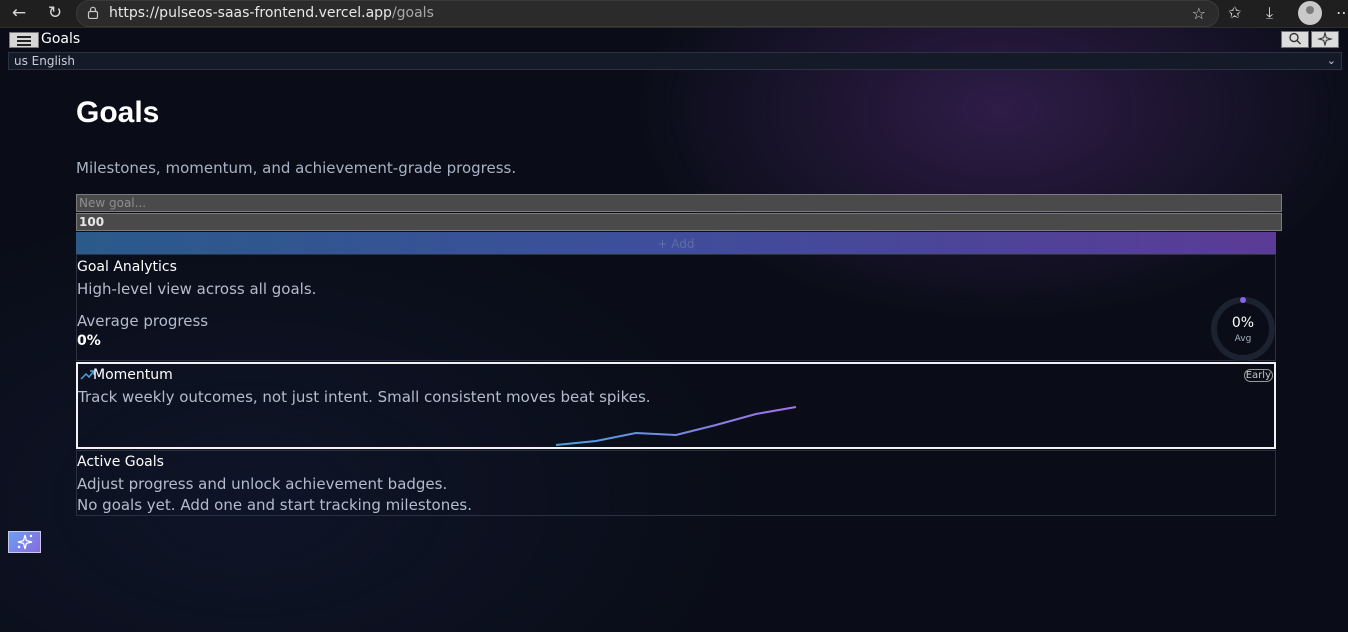  Describe the element at coordinates (1310, 13) in the screenshot. I see `profile-avatar` at that location.